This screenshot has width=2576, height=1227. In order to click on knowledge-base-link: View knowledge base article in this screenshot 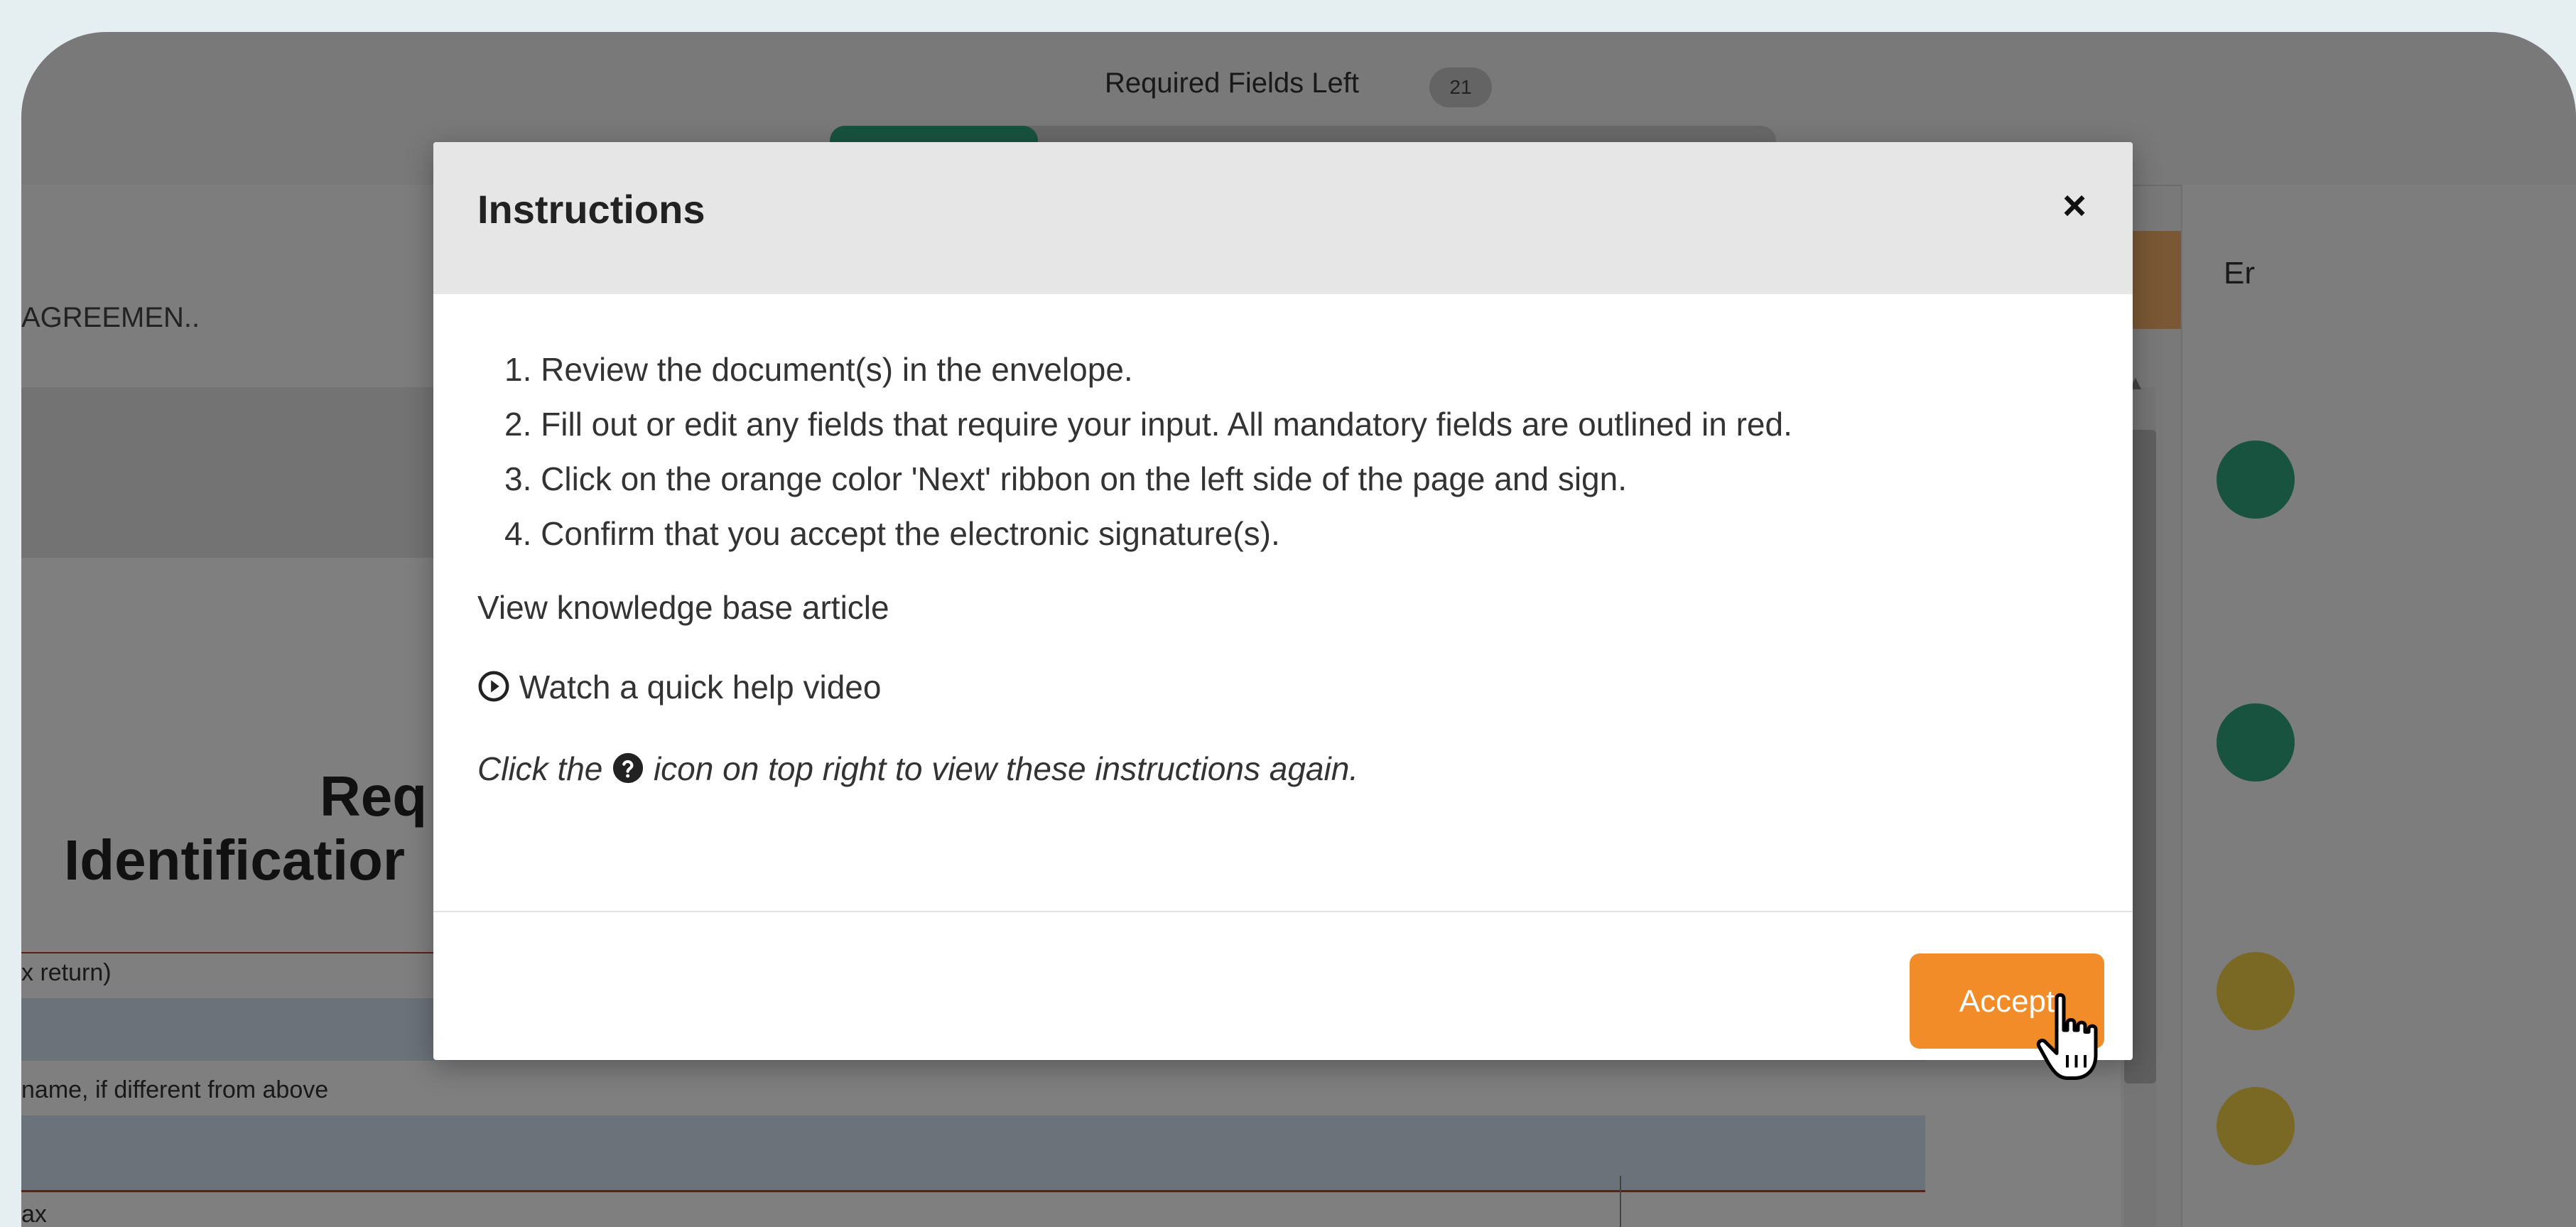, I will do `click(683, 608)`.